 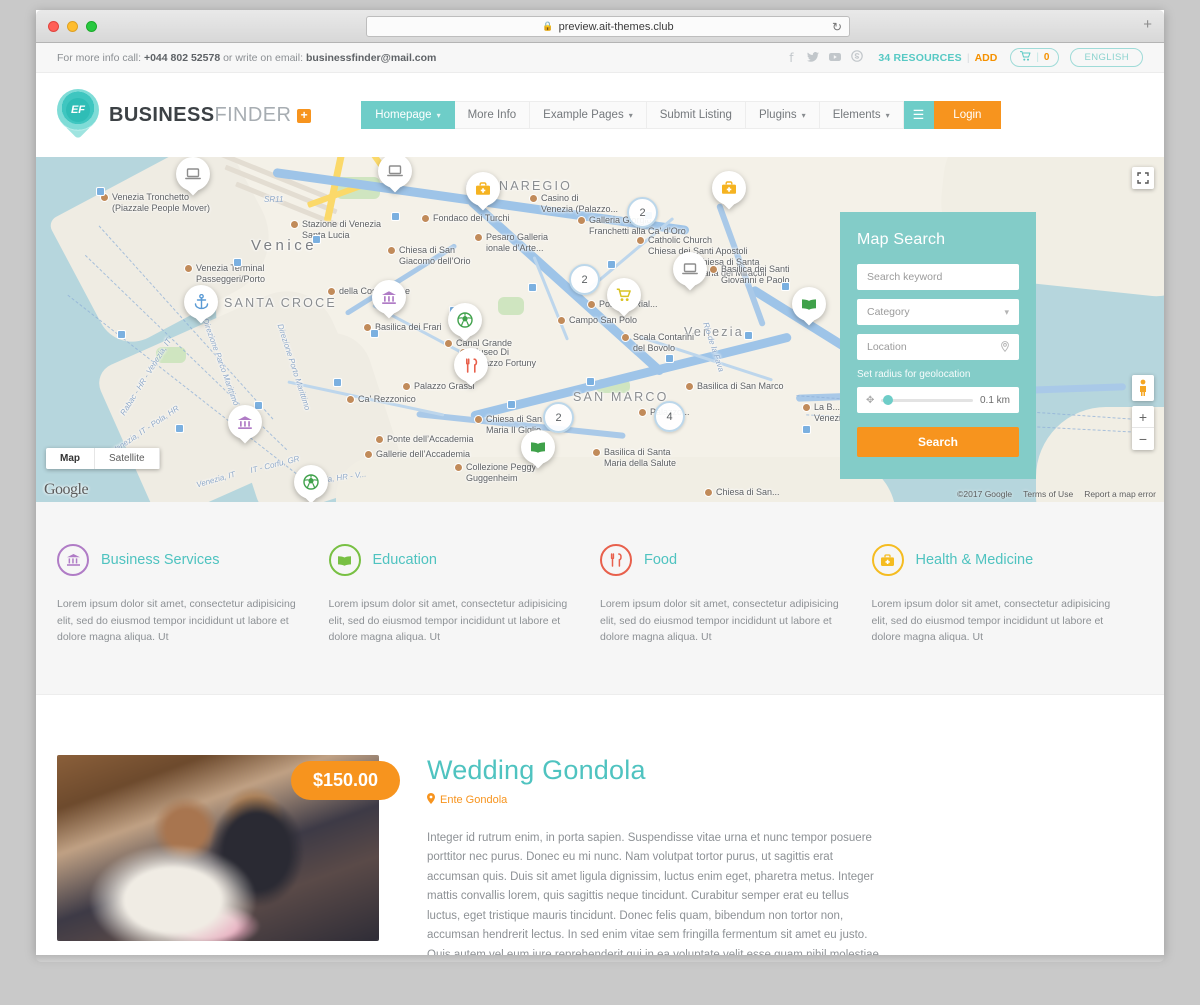 I want to click on browser-titlebar: 🔒 preview.ait-themes.club ↻ +, so click(x=600, y=26).